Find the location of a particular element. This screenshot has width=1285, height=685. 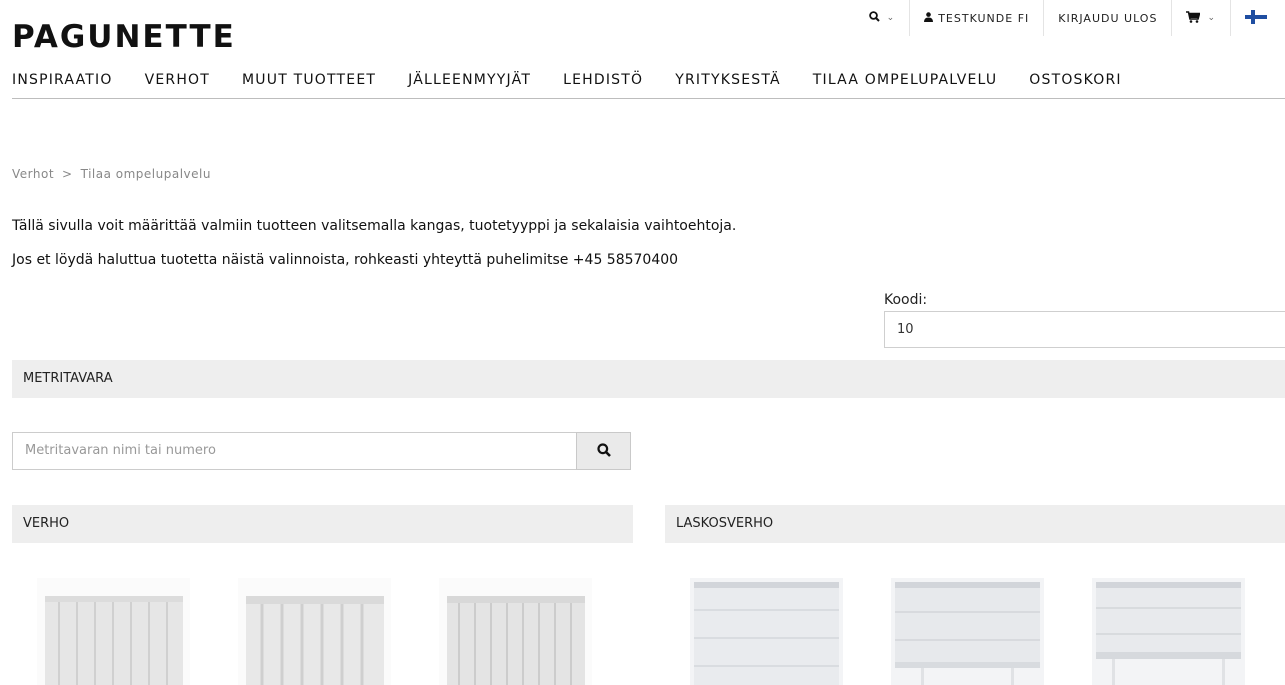

fabric-search-button is located at coordinates (603, 451).